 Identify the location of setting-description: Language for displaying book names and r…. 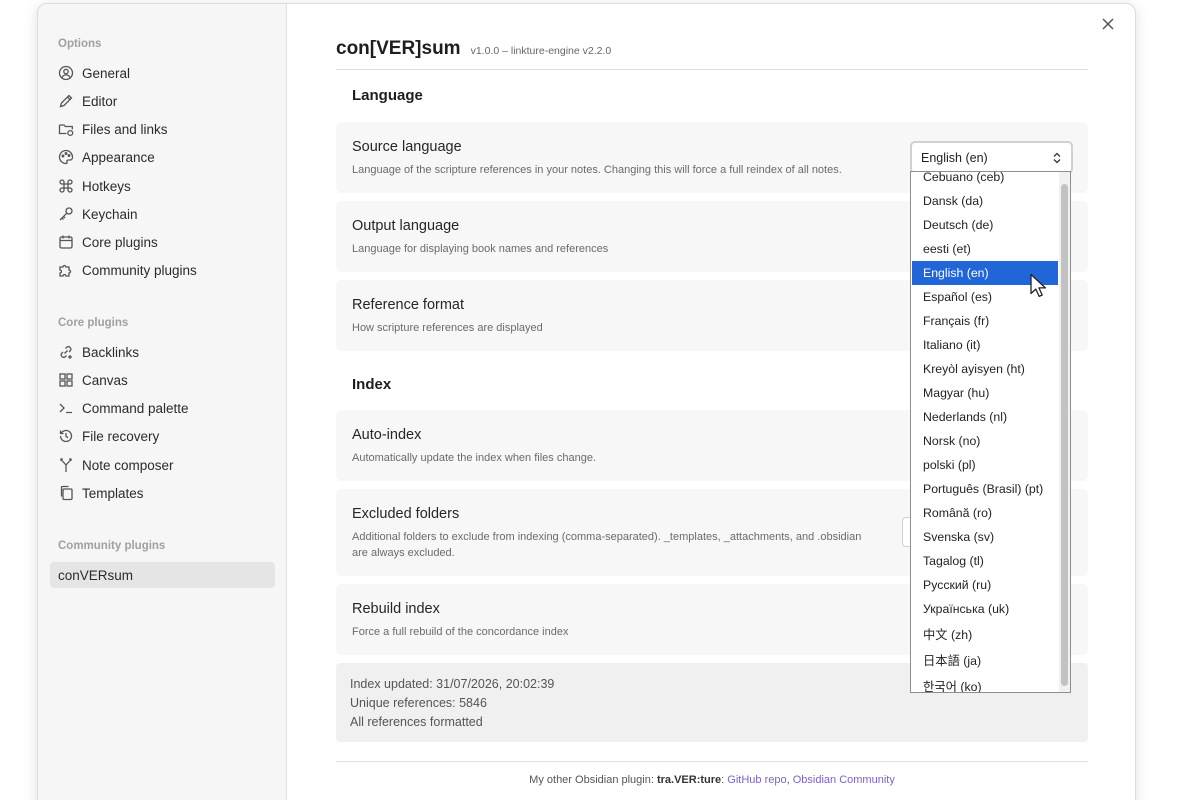
(480, 249).